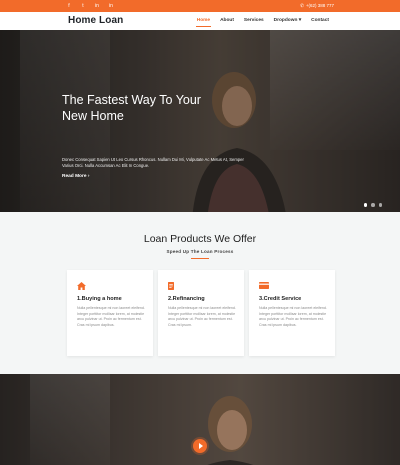 Image resolution: width=400 pixels, height=465 pixels. I want to click on section-subtitle: Speed Up The Loan Process, so click(200, 251).